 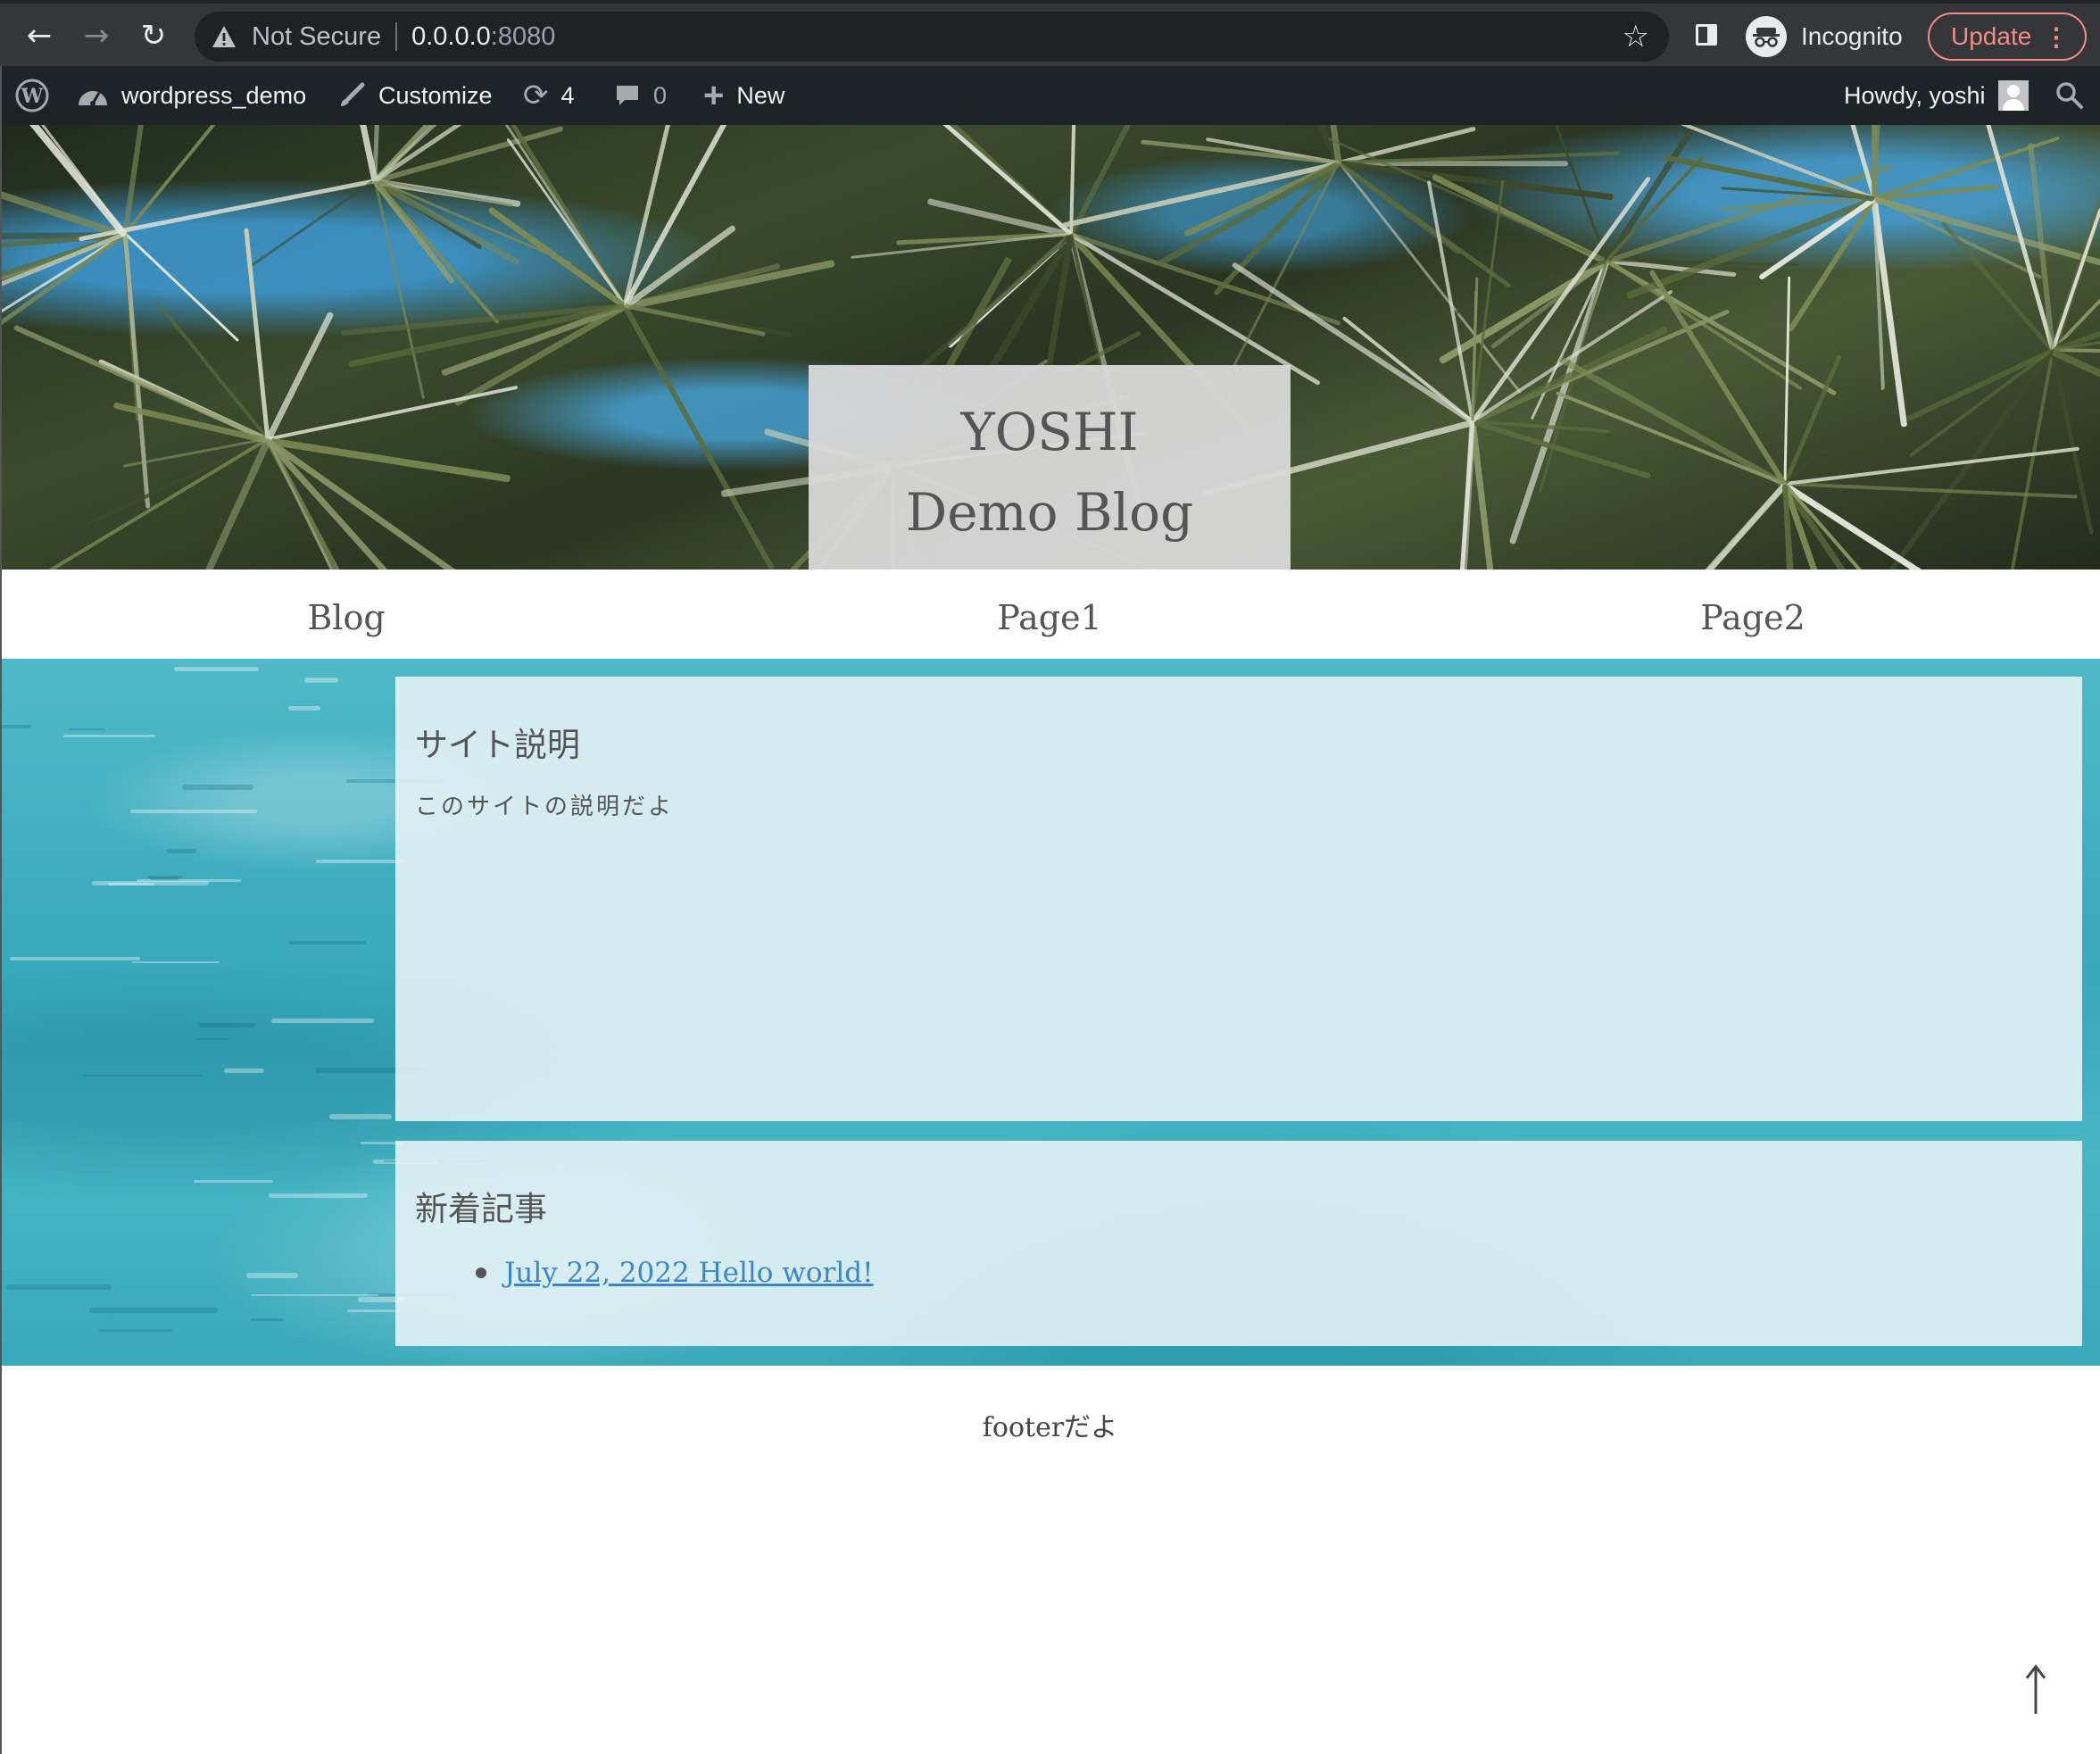 What do you see at coordinates (316, 37) in the screenshot?
I see `security-label: Not Secure` at bounding box center [316, 37].